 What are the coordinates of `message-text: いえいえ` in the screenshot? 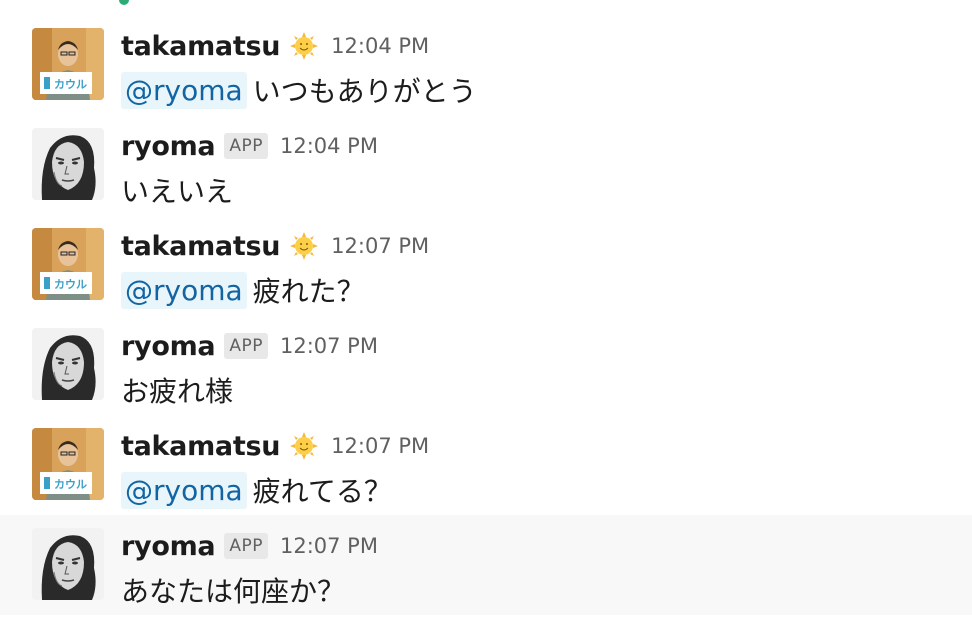 It's located at (177, 191).